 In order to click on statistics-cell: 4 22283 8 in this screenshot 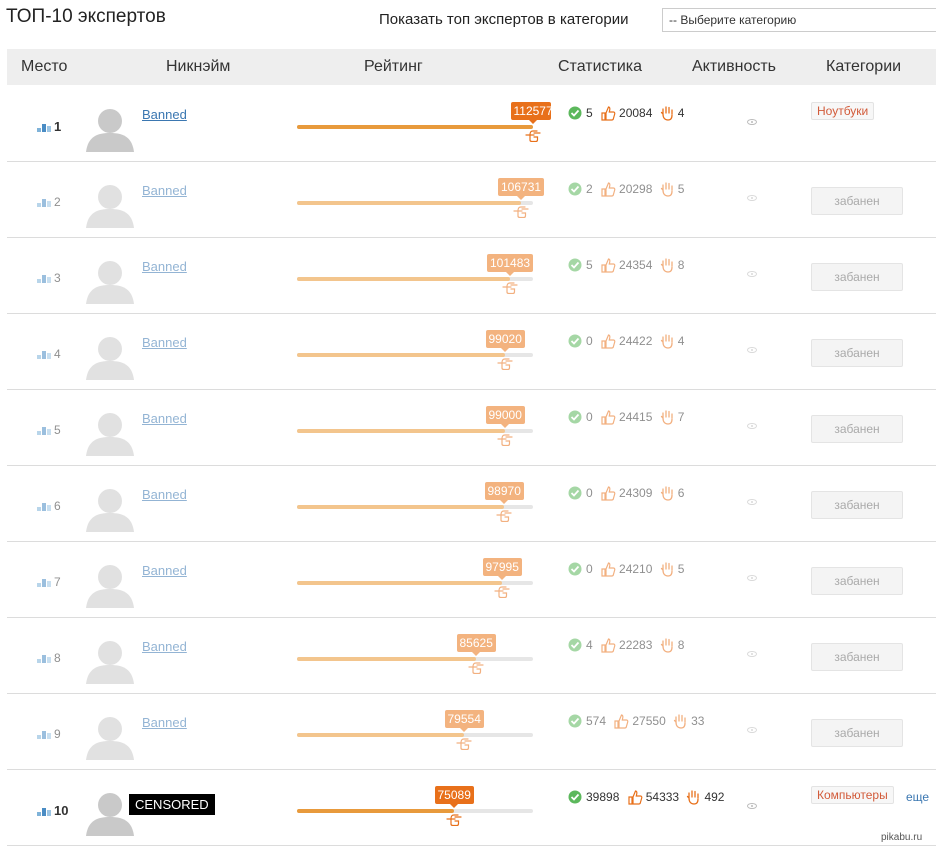, I will do `click(646, 646)`.